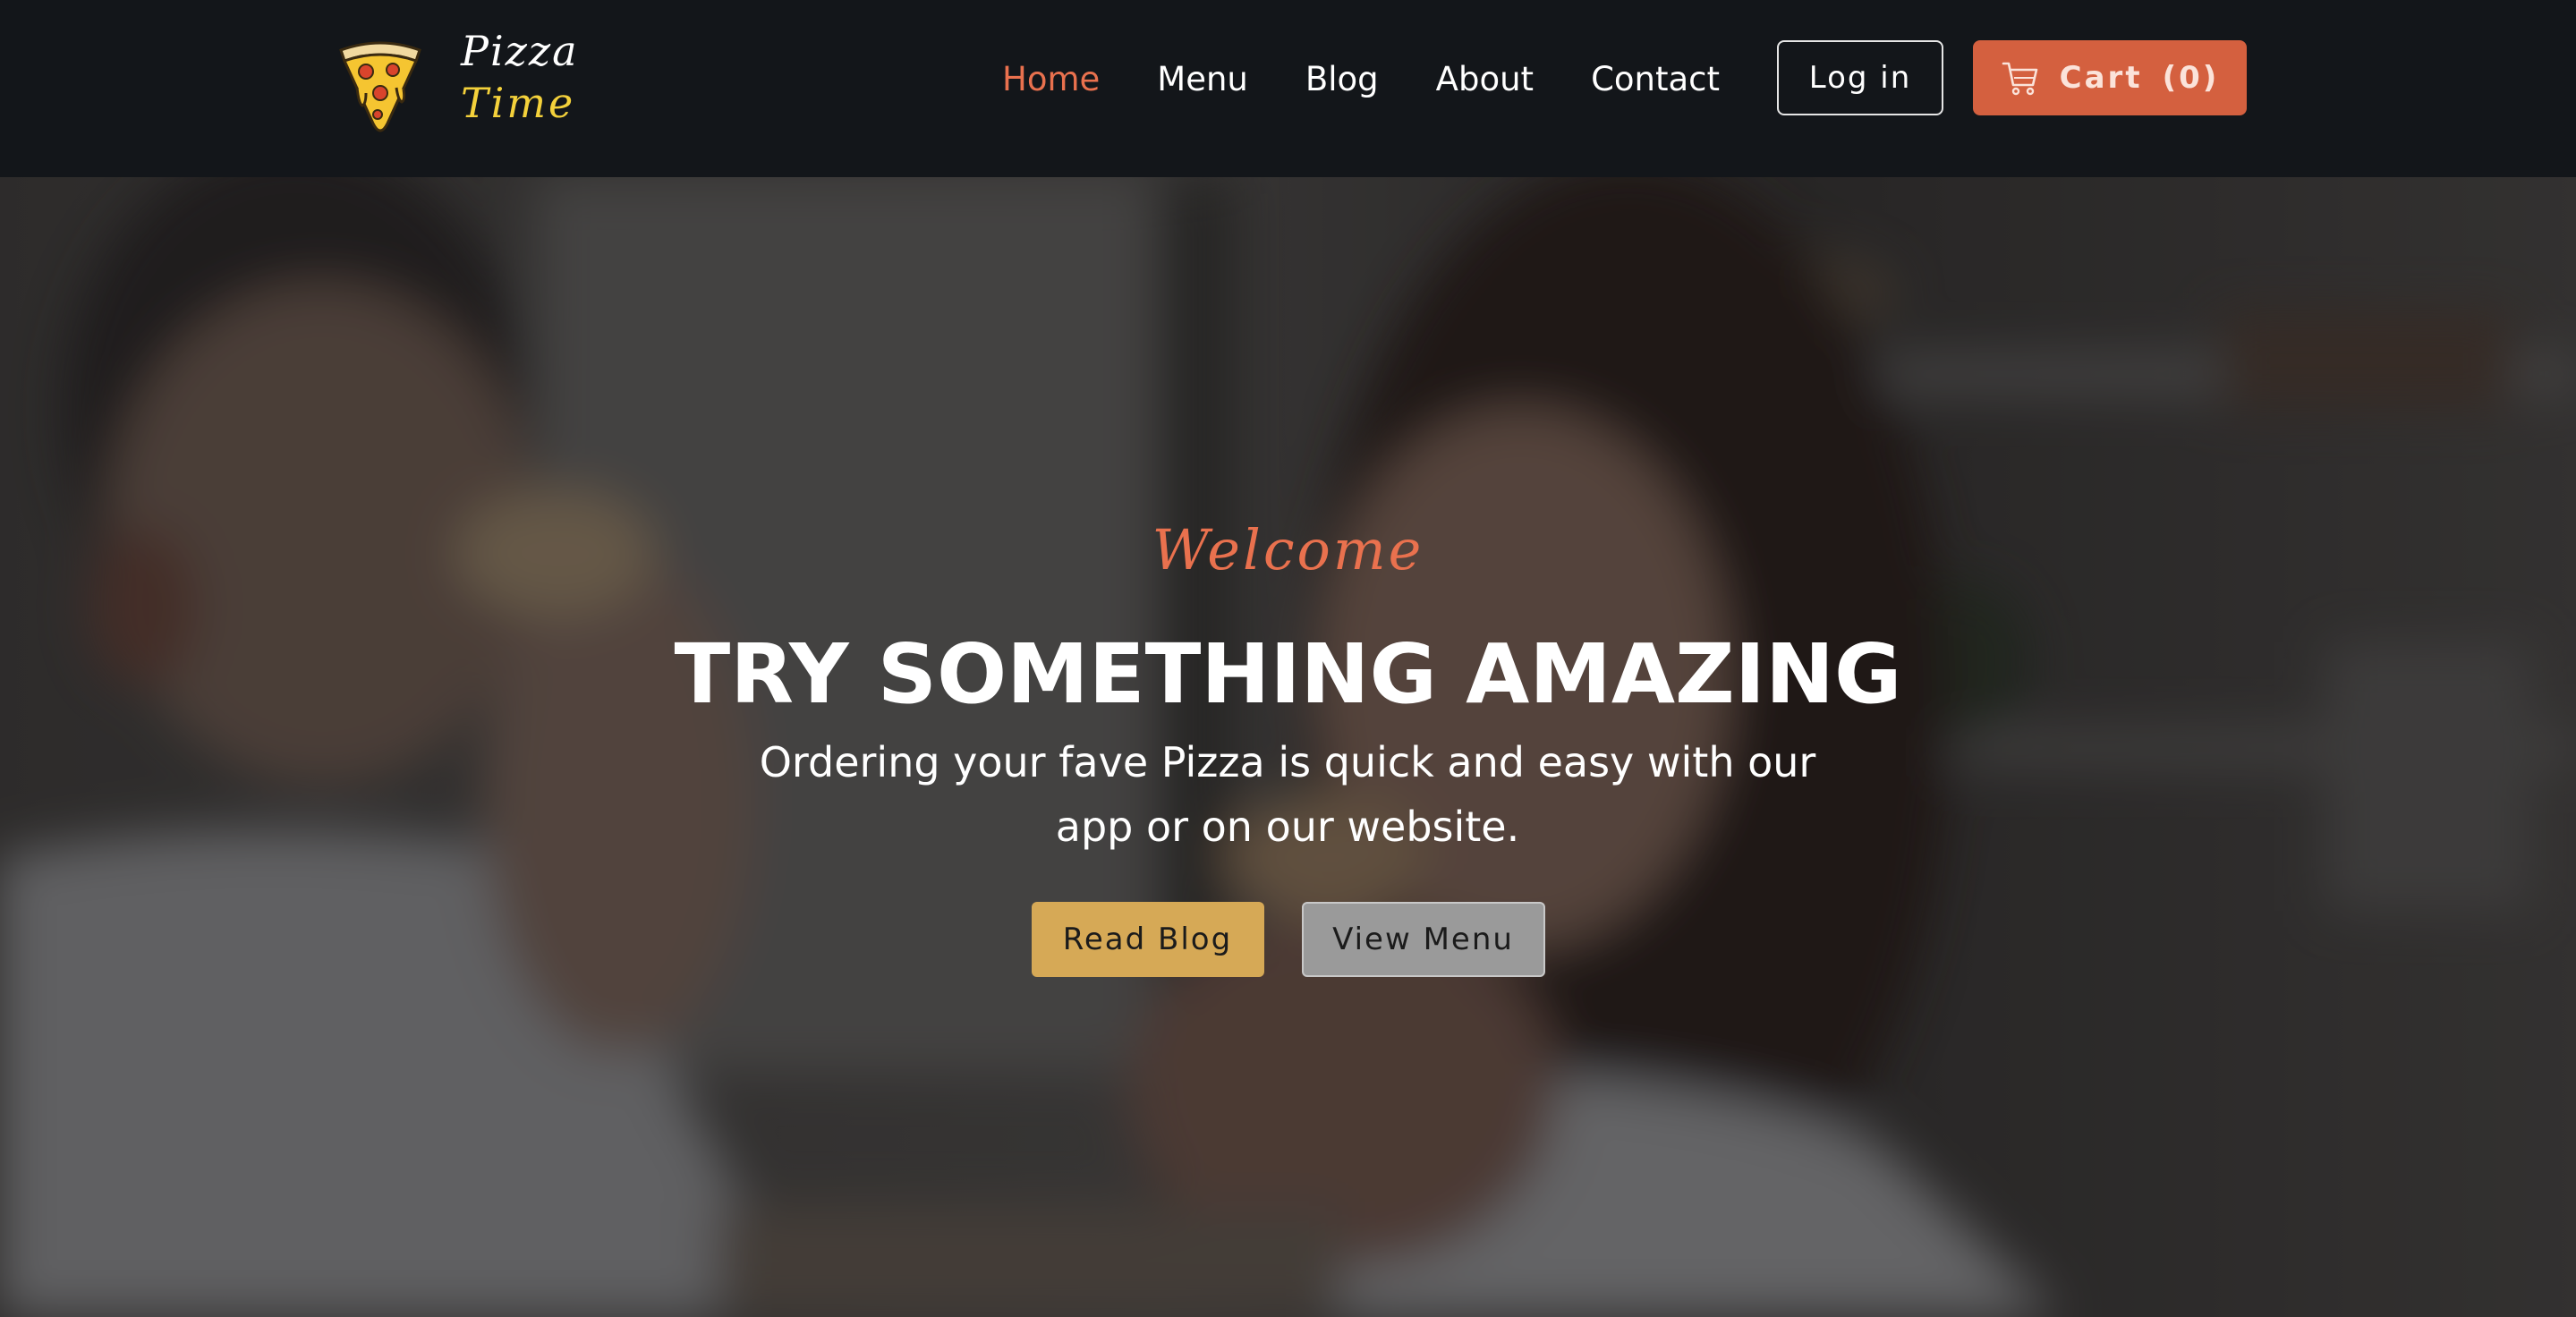 Image resolution: width=2576 pixels, height=1317 pixels. What do you see at coordinates (520, 51) in the screenshot?
I see `brand-name-line1: Pizza` at bounding box center [520, 51].